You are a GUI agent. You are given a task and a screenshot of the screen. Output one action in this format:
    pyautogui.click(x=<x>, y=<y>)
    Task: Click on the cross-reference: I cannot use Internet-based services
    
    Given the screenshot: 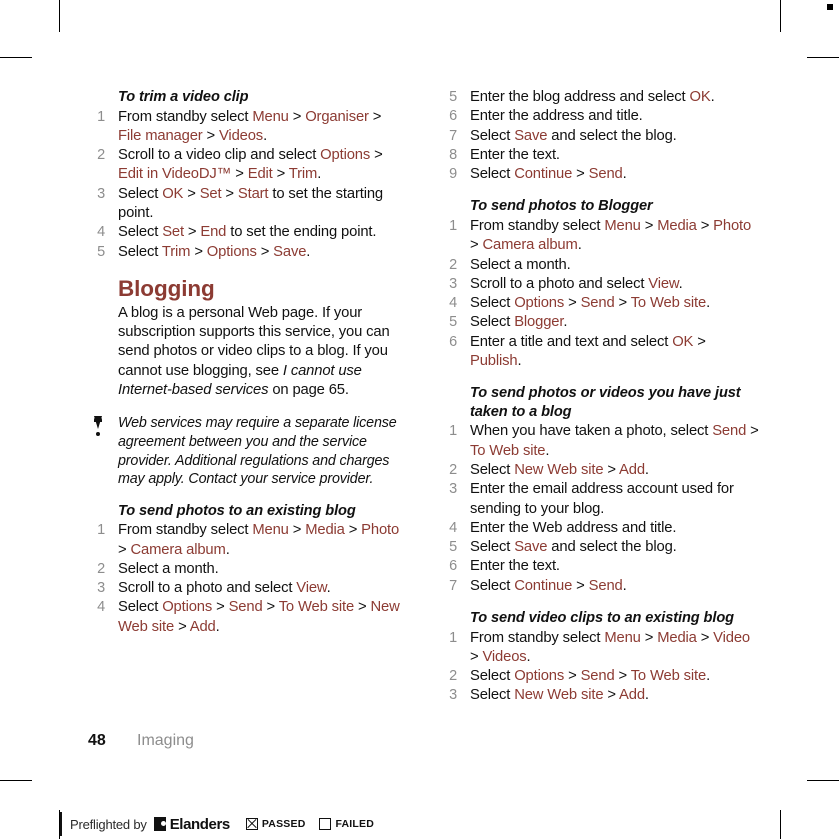 What is the action you would take?
    pyautogui.click(x=240, y=380)
    